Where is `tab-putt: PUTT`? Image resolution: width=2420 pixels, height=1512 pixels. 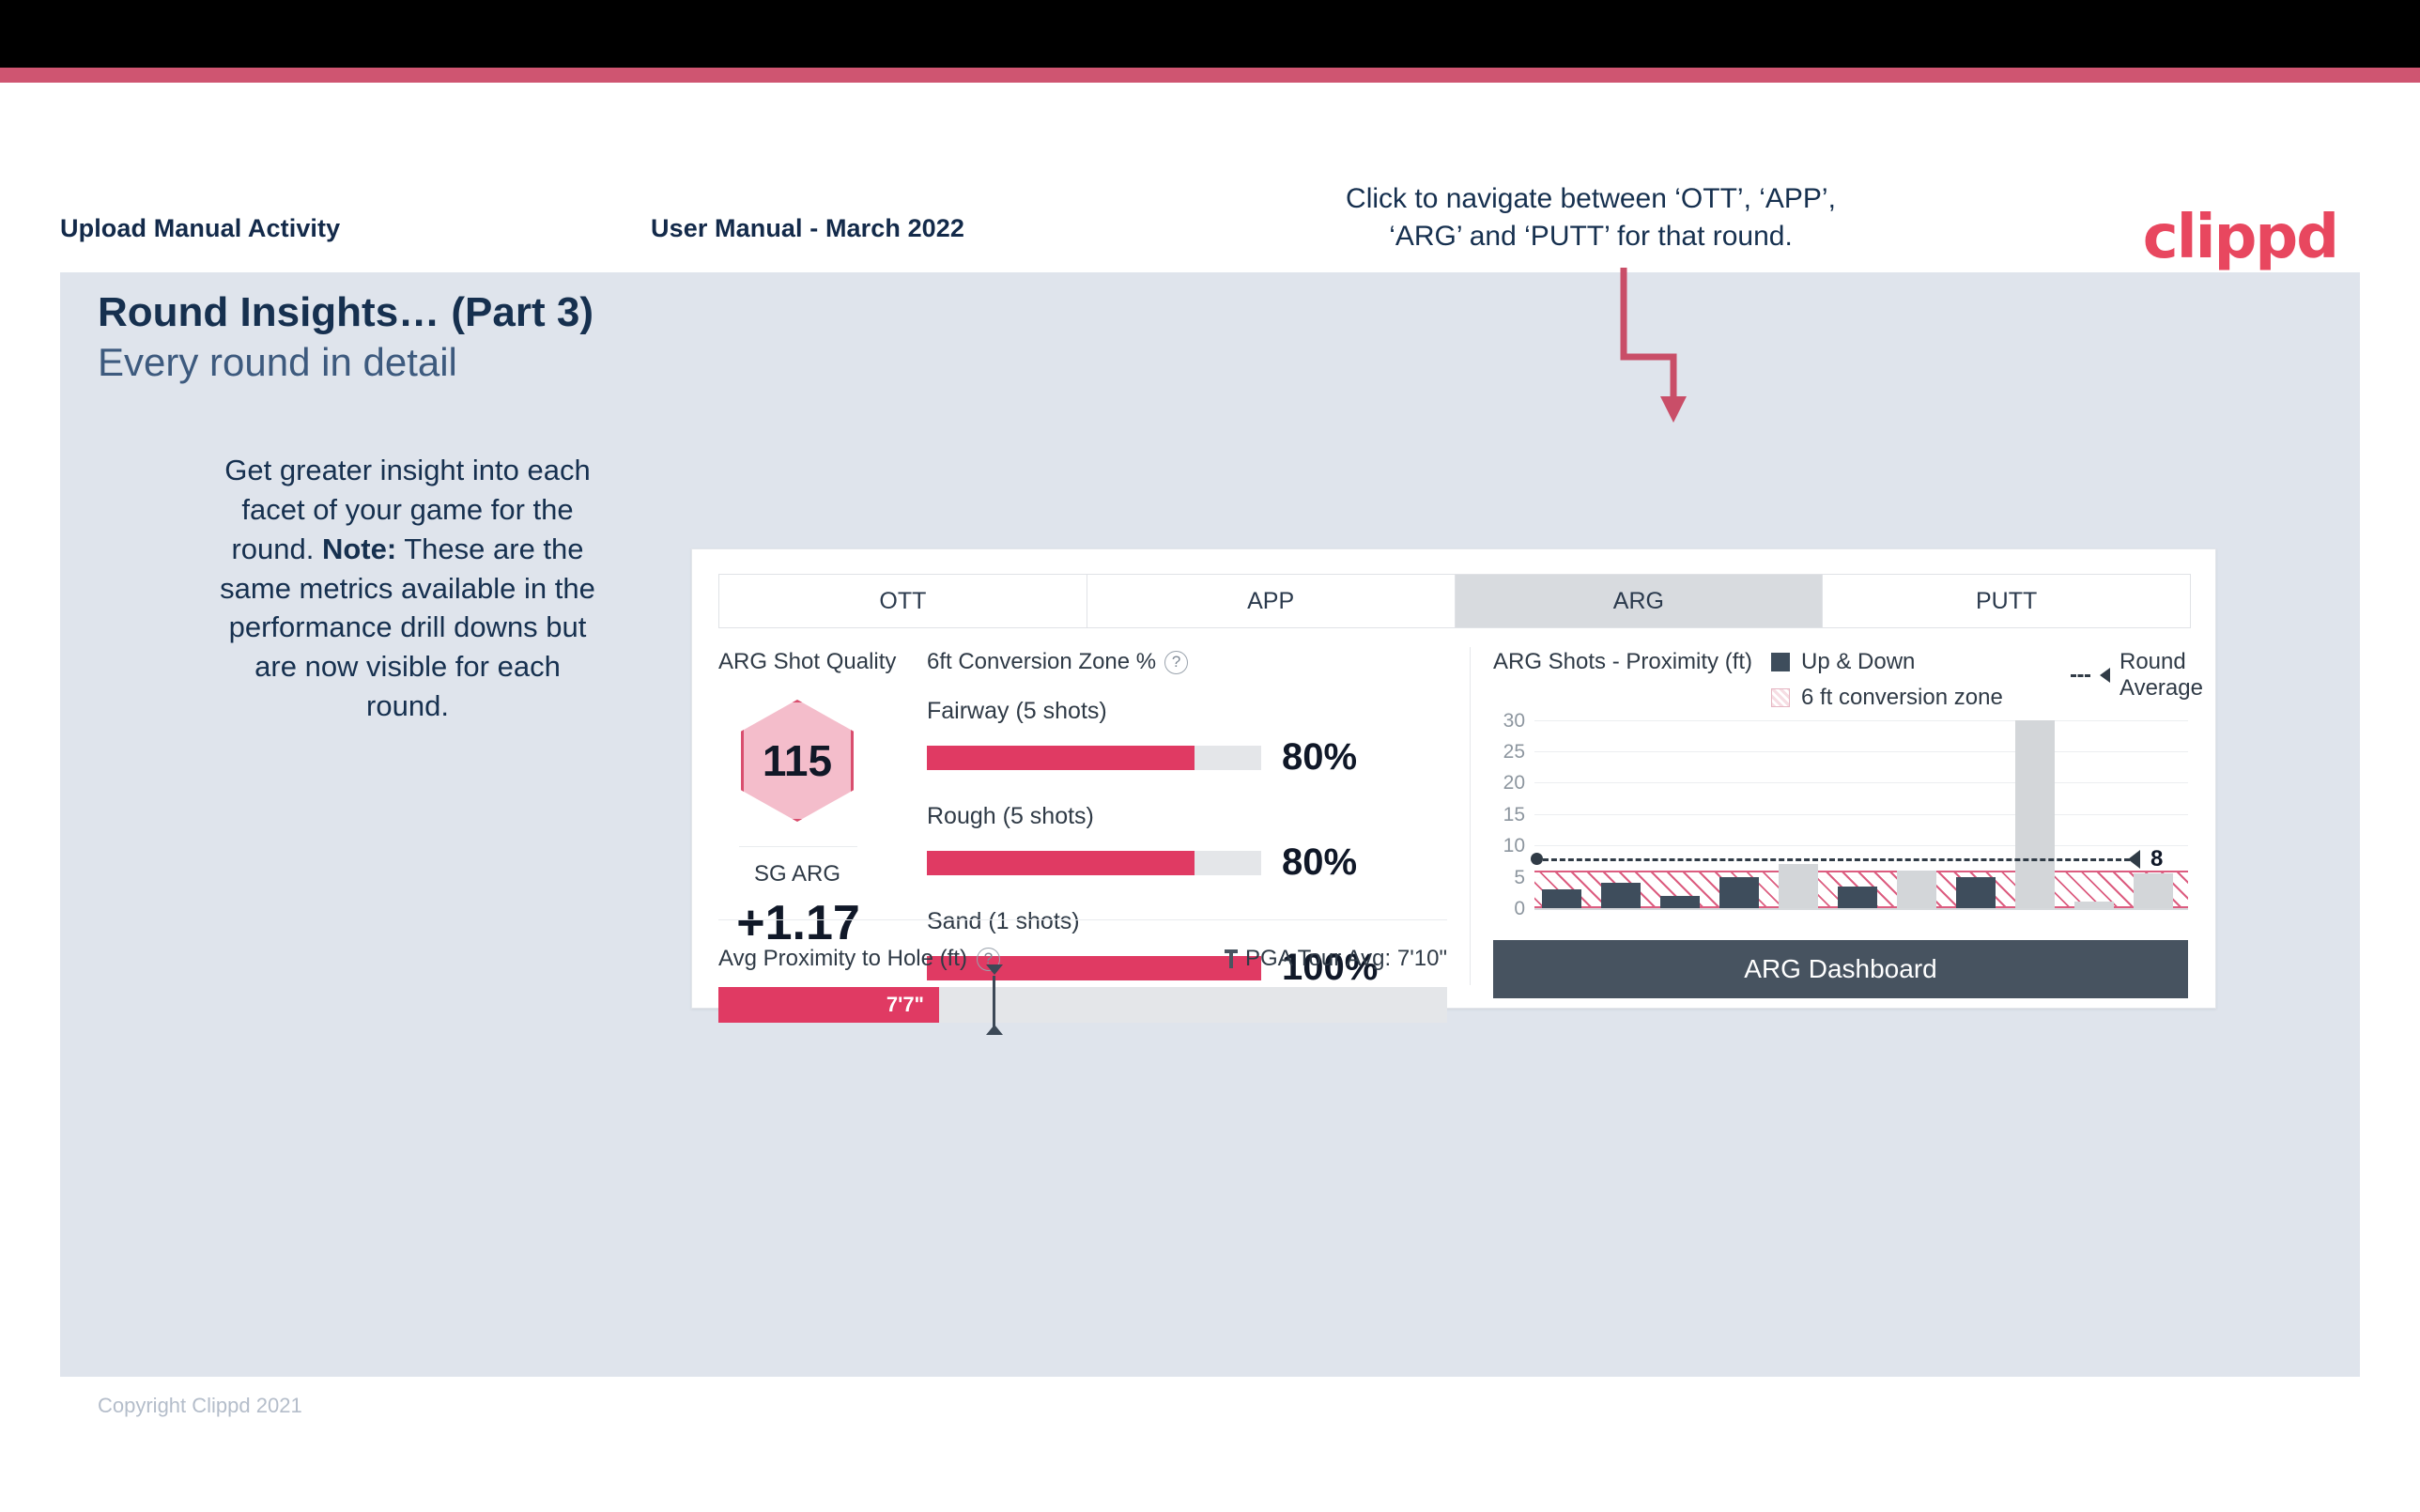
tab-putt: PUTT is located at coordinates (2007, 601).